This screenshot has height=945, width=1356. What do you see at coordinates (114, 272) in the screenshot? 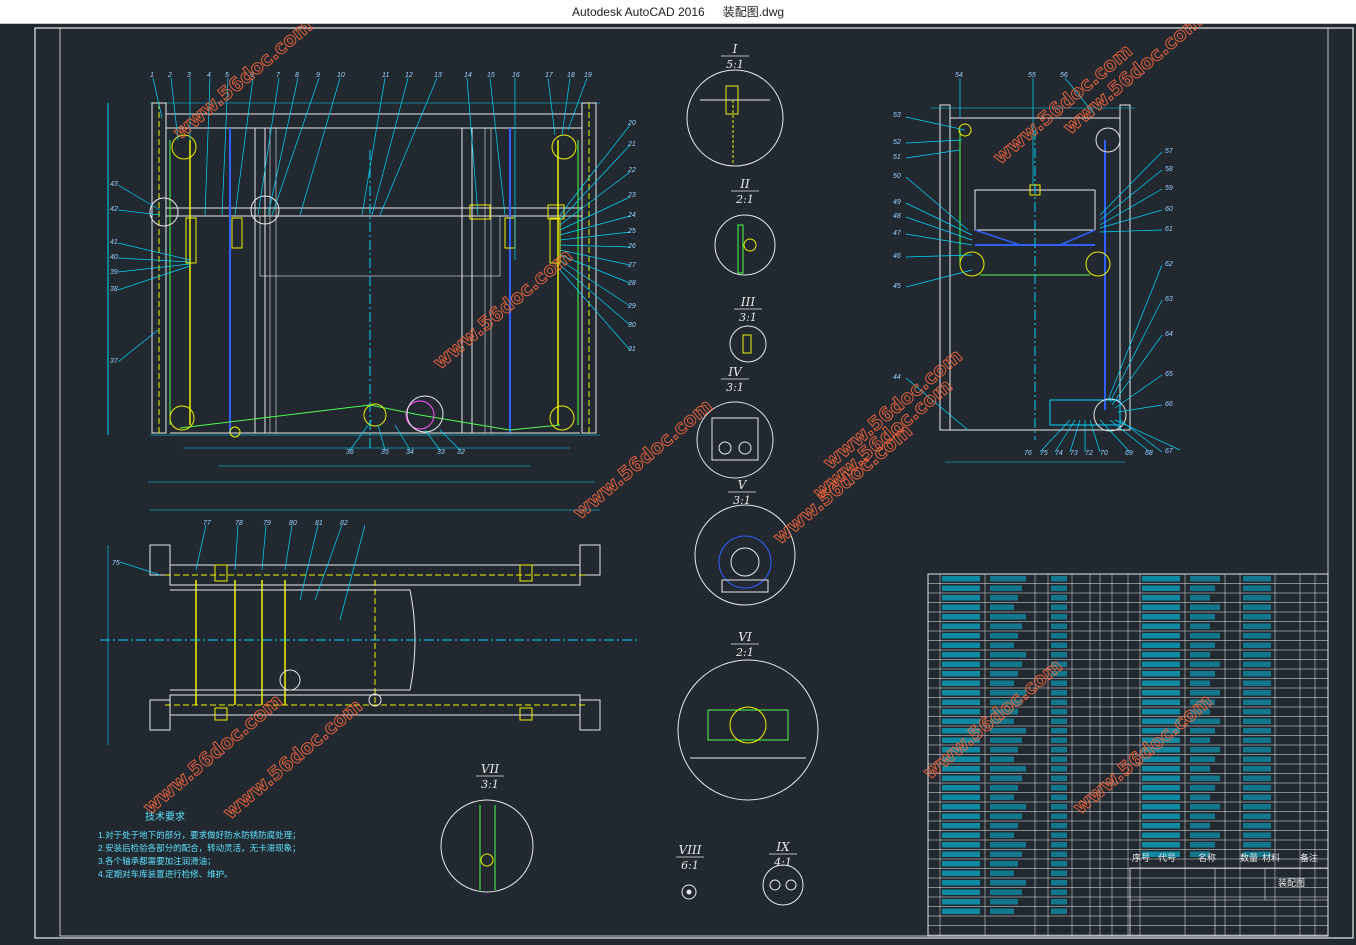
I see `front-left-label-39: 39` at bounding box center [114, 272].